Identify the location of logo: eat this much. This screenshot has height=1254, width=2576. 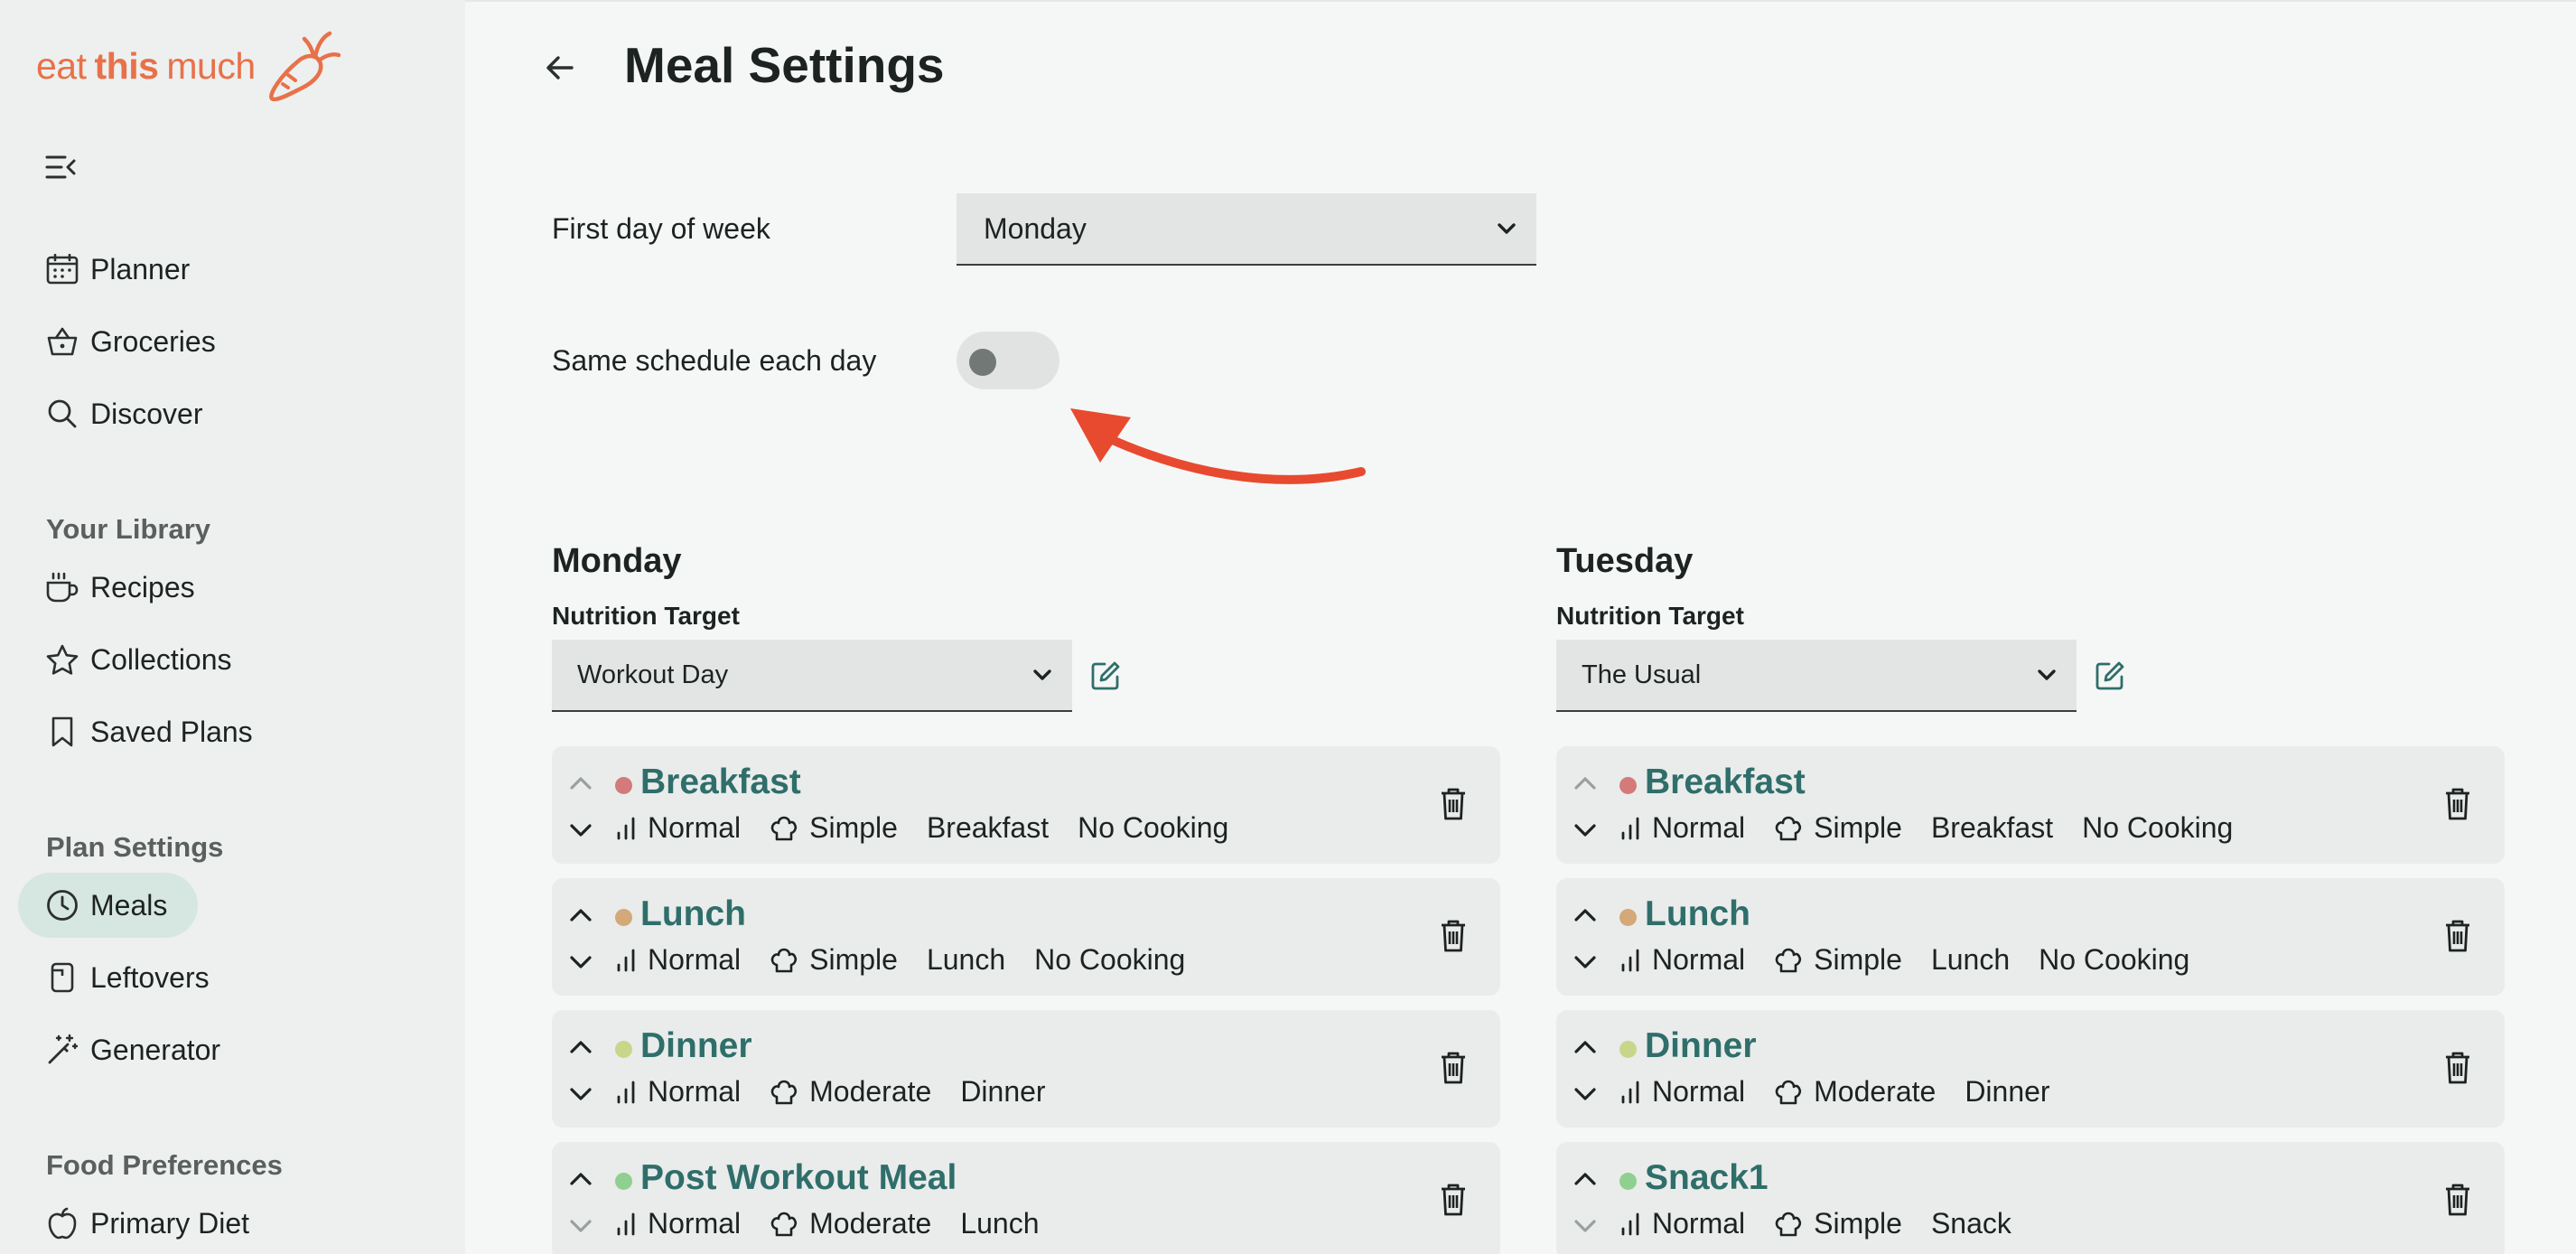
(188, 66).